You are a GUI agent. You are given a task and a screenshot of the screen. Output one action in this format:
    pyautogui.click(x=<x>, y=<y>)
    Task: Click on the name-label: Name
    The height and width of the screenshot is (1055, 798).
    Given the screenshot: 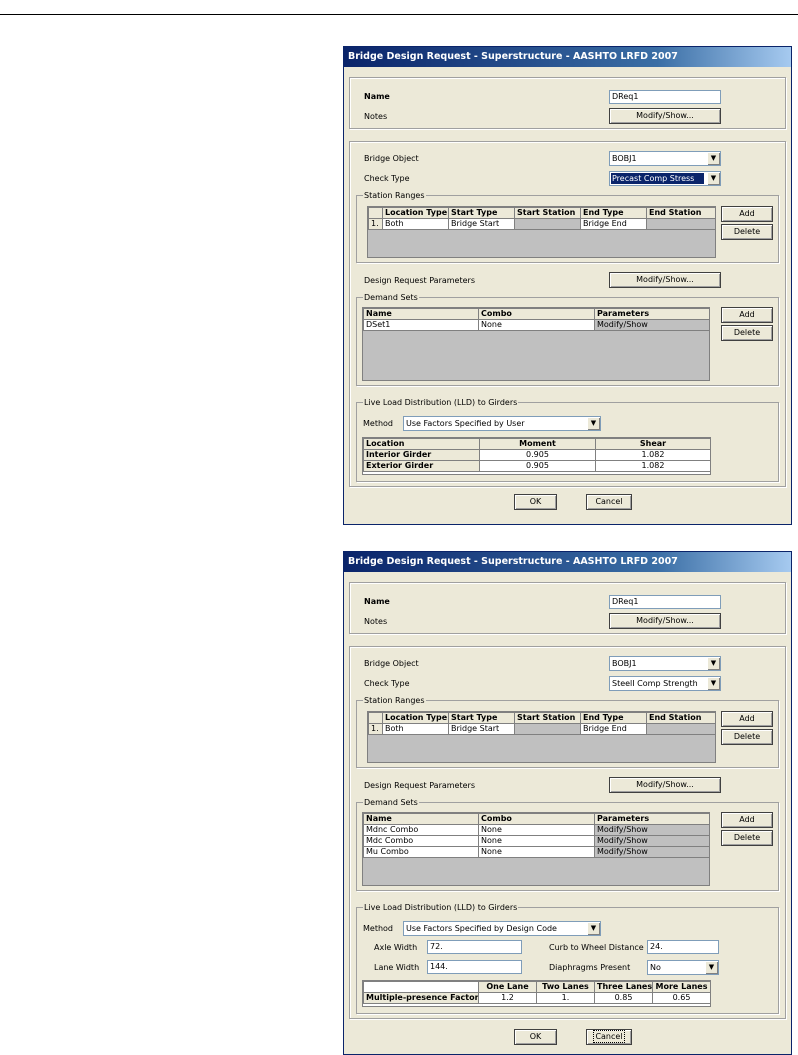 What is the action you would take?
    pyautogui.click(x=377, y=601)
    